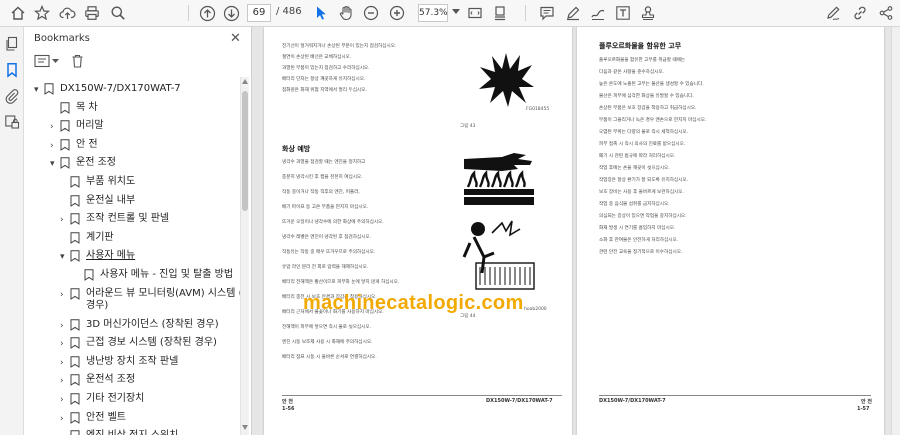  I want to click on home-icon, so click(18, 13).